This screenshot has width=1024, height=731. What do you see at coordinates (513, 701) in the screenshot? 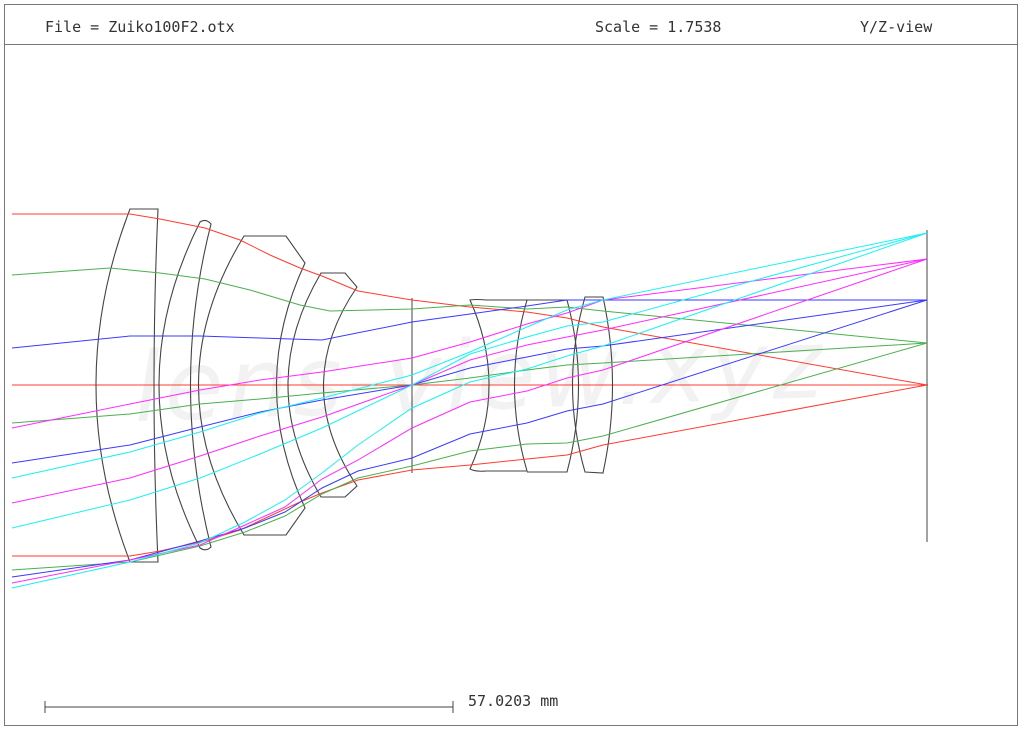
I see `scale-bar-label: 57.0203 mm` at bounding box center [513, 701].